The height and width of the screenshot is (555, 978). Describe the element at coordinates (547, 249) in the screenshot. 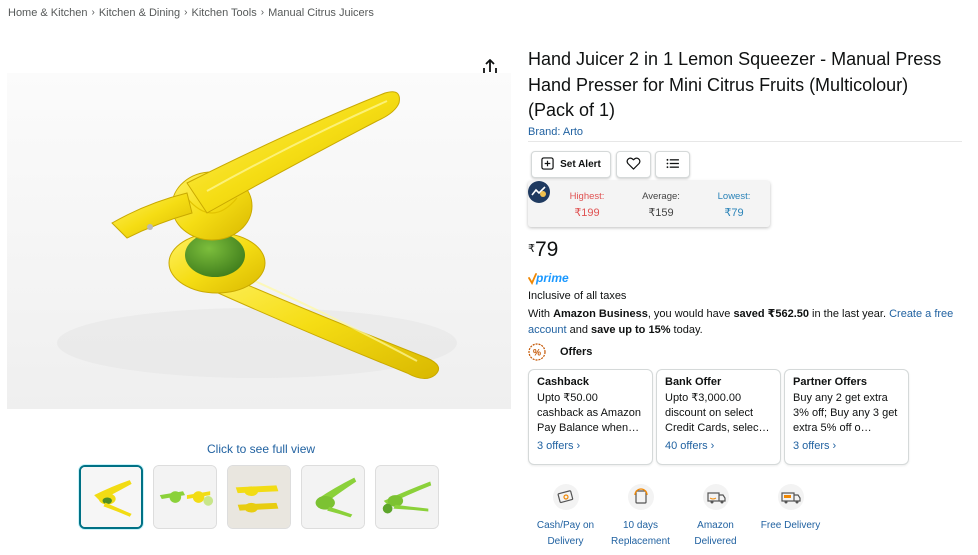

I see `price-amount: 79` at that location.